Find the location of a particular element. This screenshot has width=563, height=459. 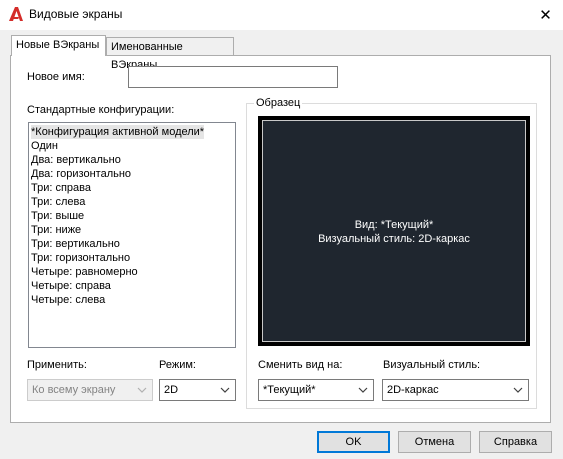

mode-label: Режим: is located at coordinates (177, 365).